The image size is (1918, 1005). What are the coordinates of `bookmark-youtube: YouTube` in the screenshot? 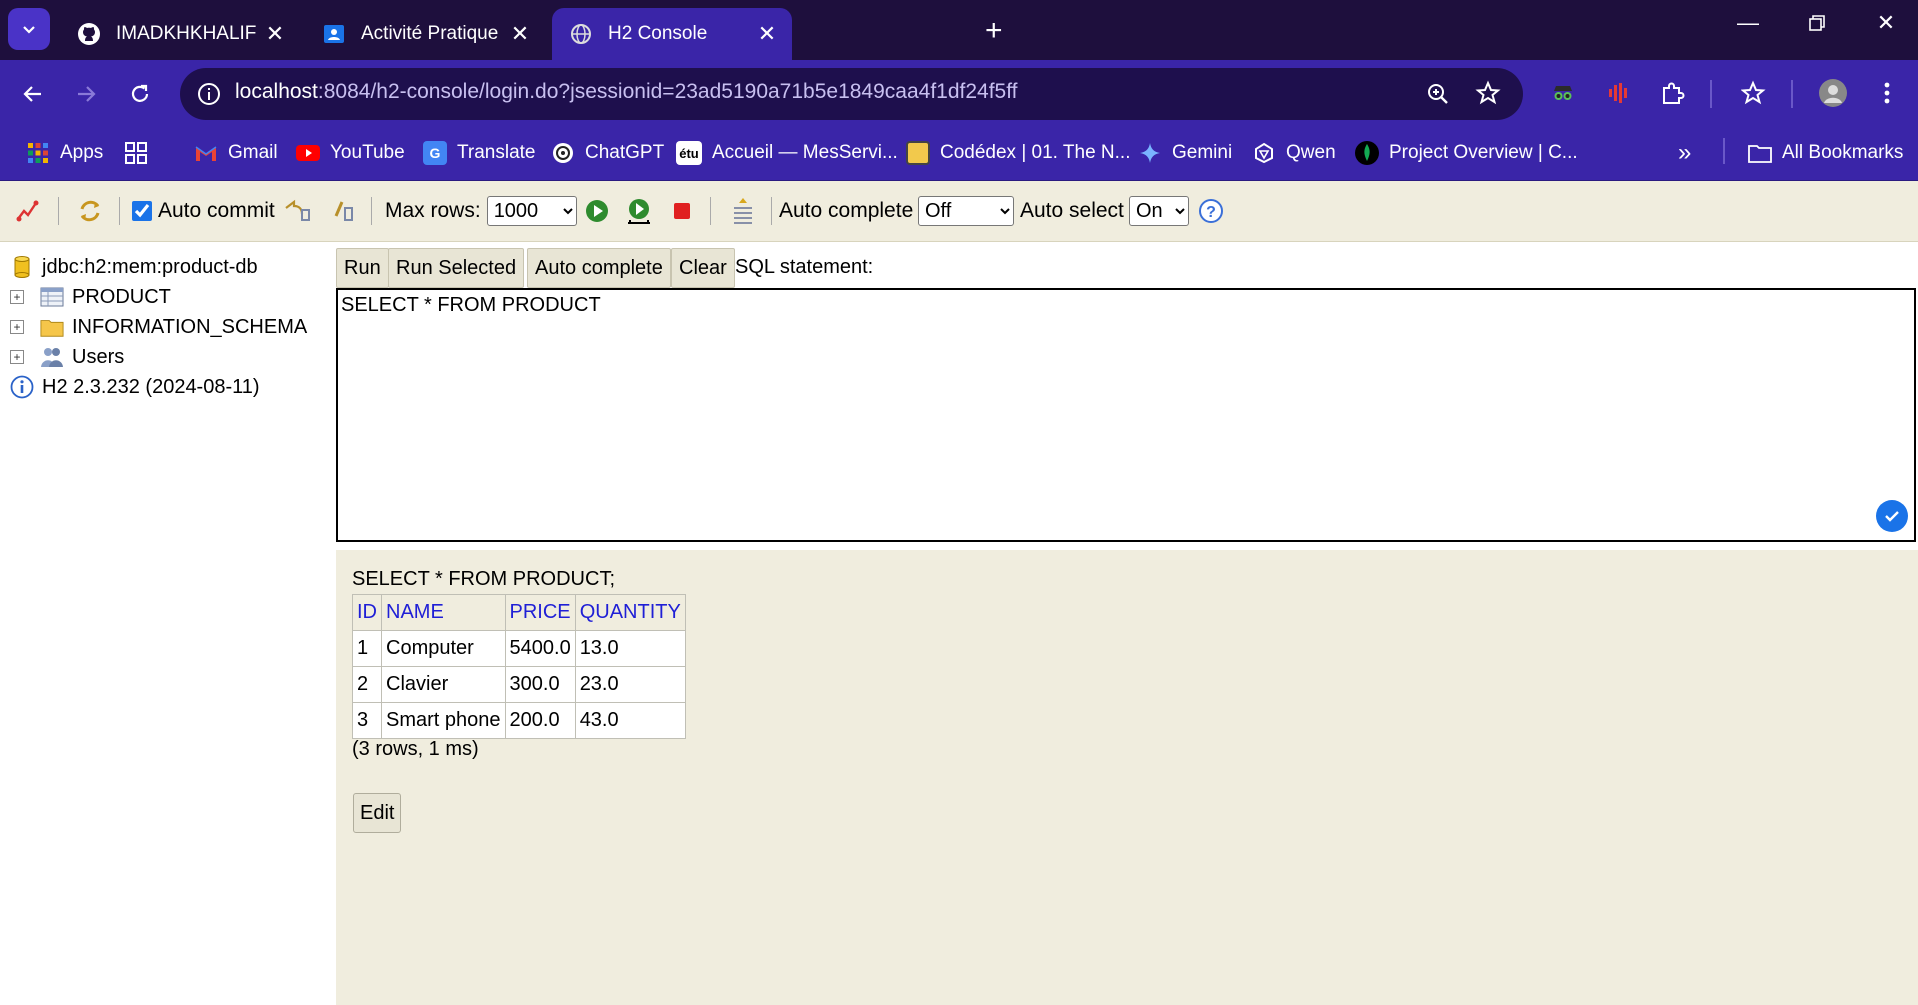 It's located at (350, 153).